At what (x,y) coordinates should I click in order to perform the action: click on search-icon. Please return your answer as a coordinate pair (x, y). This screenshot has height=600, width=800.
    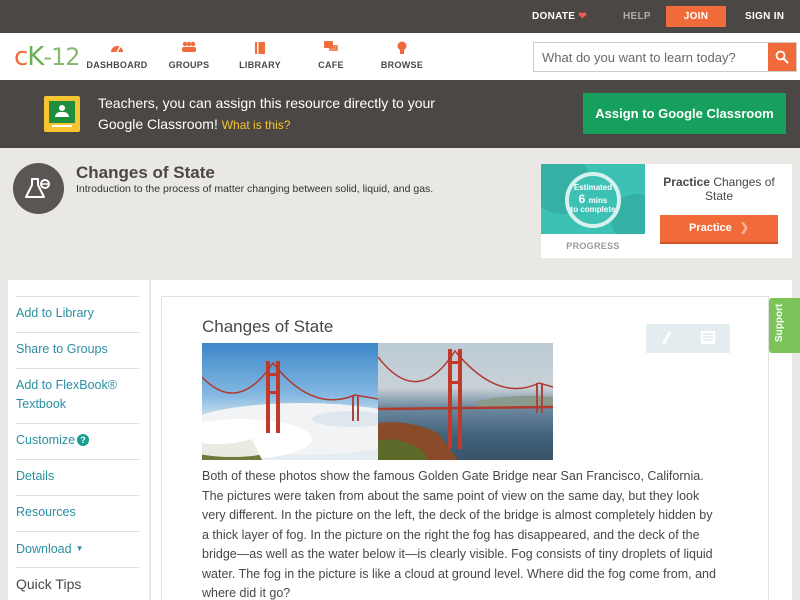
    Looking at the image, I should click on (782, 57).